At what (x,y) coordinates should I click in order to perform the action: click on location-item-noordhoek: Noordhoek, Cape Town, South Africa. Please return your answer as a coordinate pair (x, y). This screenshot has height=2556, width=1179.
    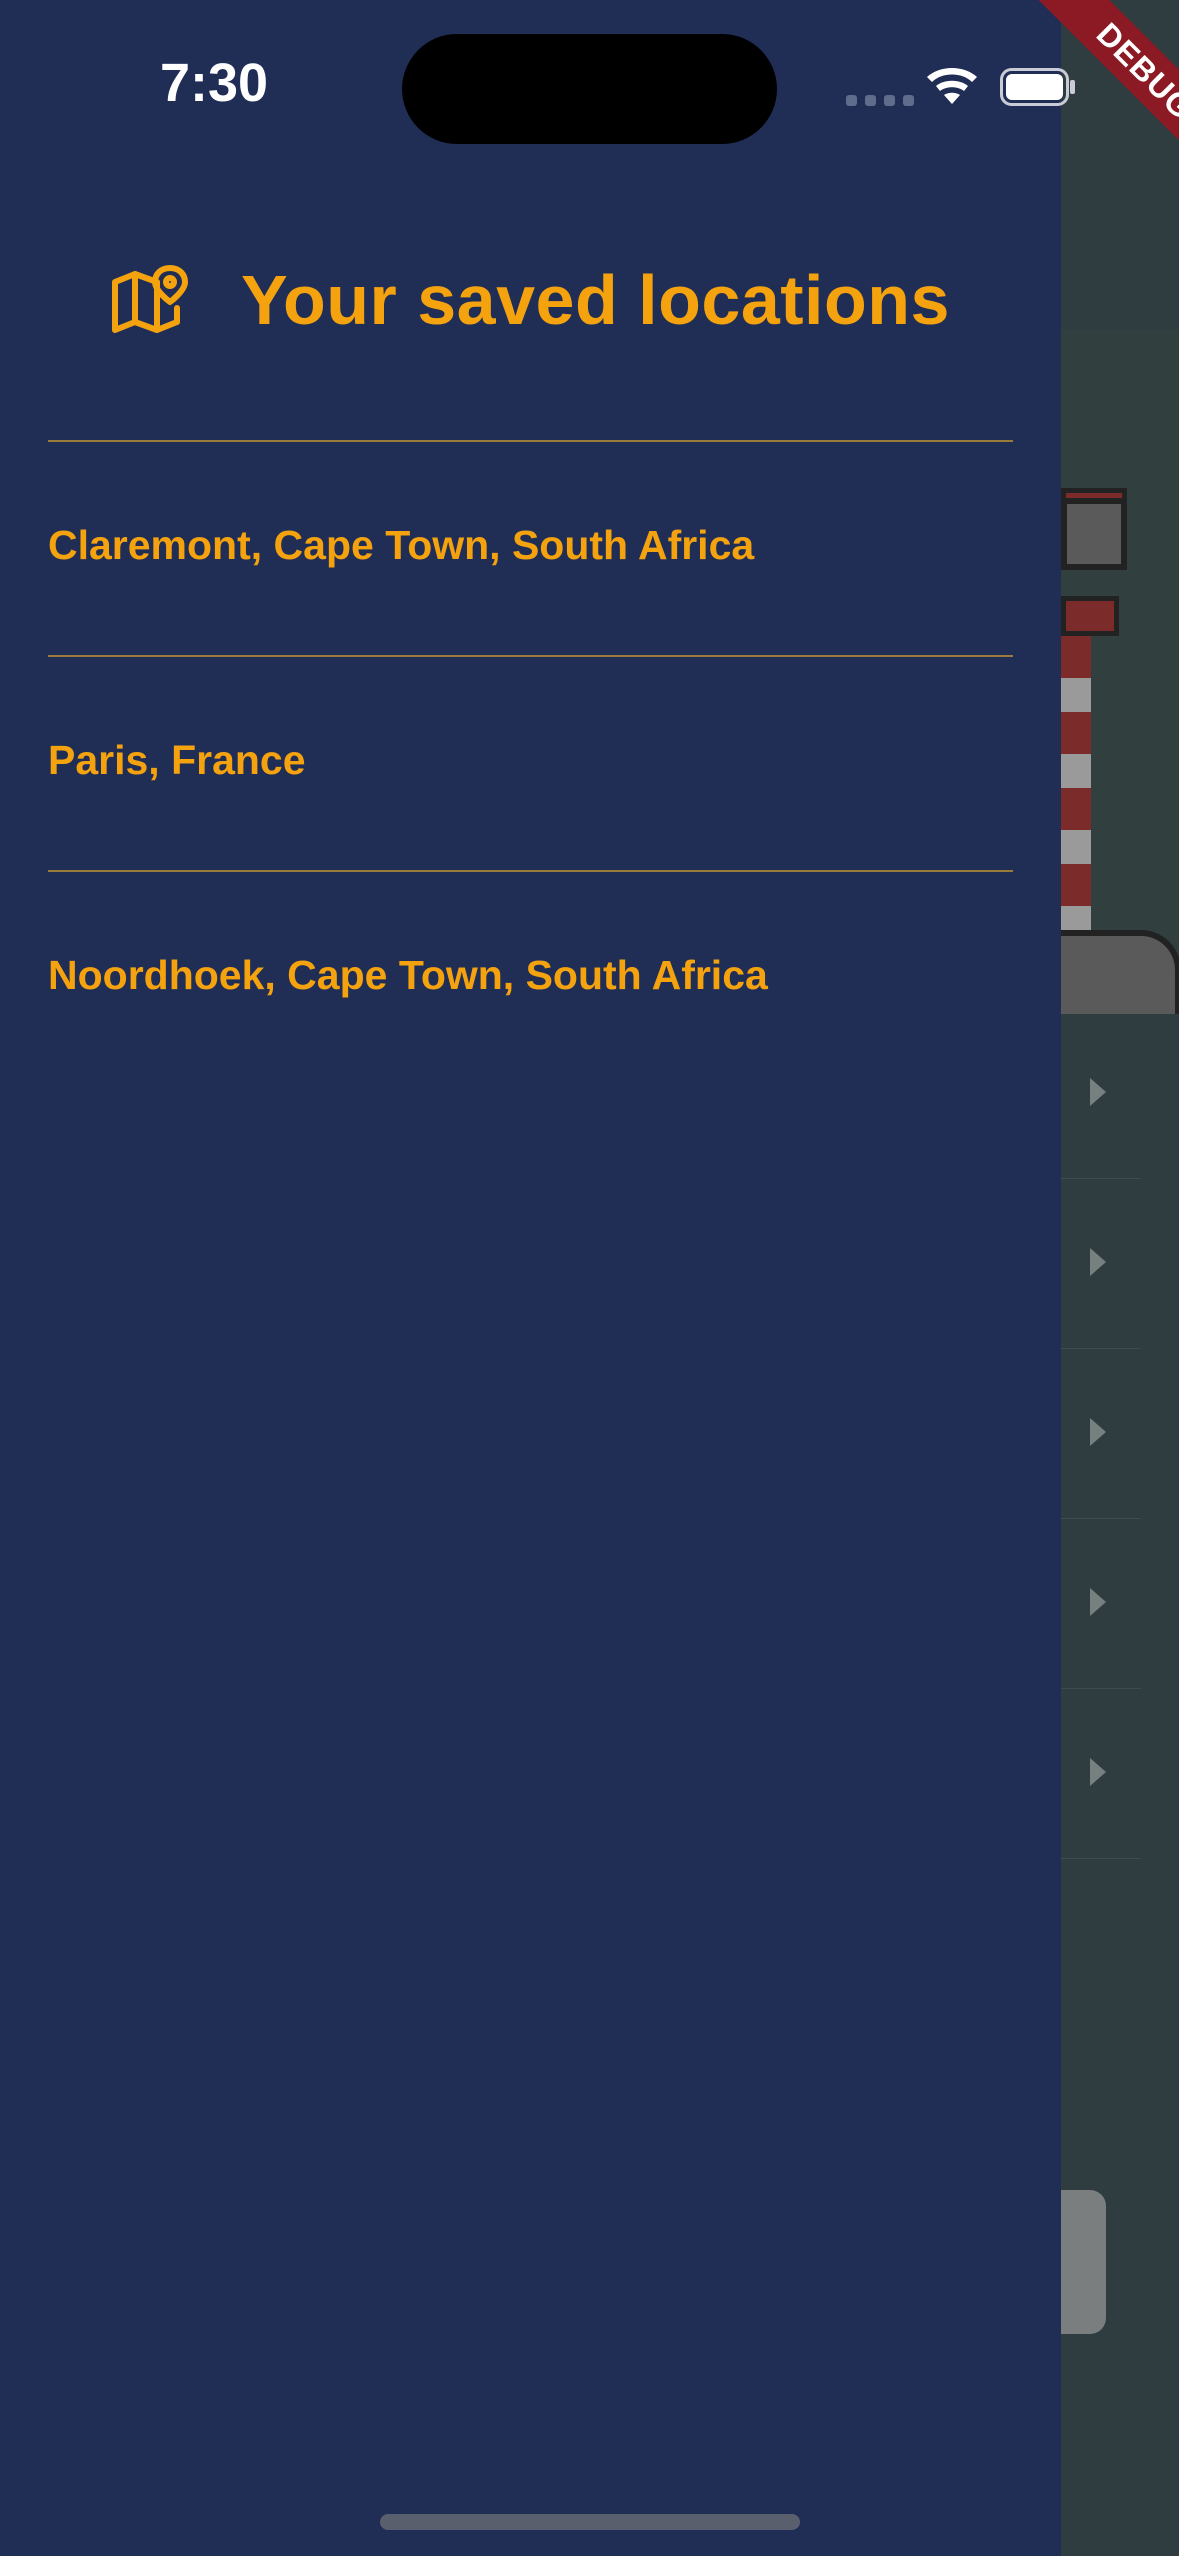
    Looking at the image, I should click on (530, 977).